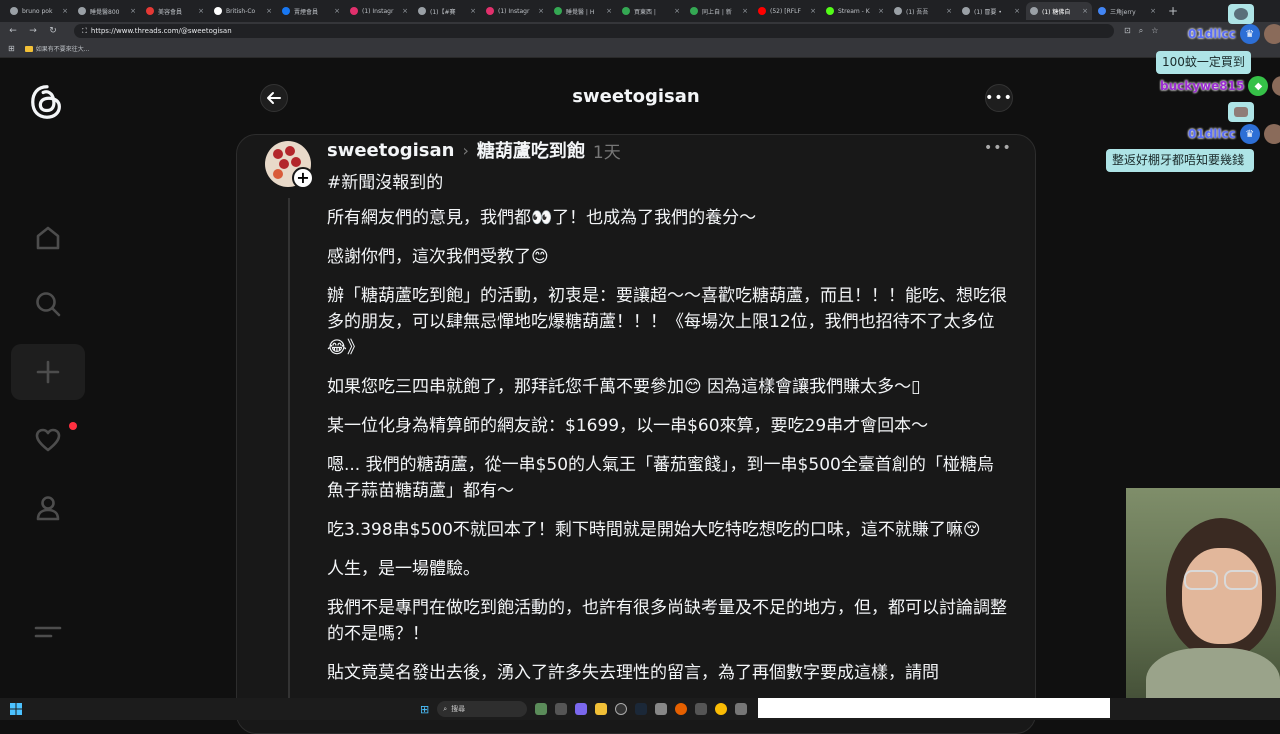 The width and height of the screenshot is (1280, 734). I want to click on url-field: ⛶ https://www.threads.com/@sweetogisan, so click(594, 31).